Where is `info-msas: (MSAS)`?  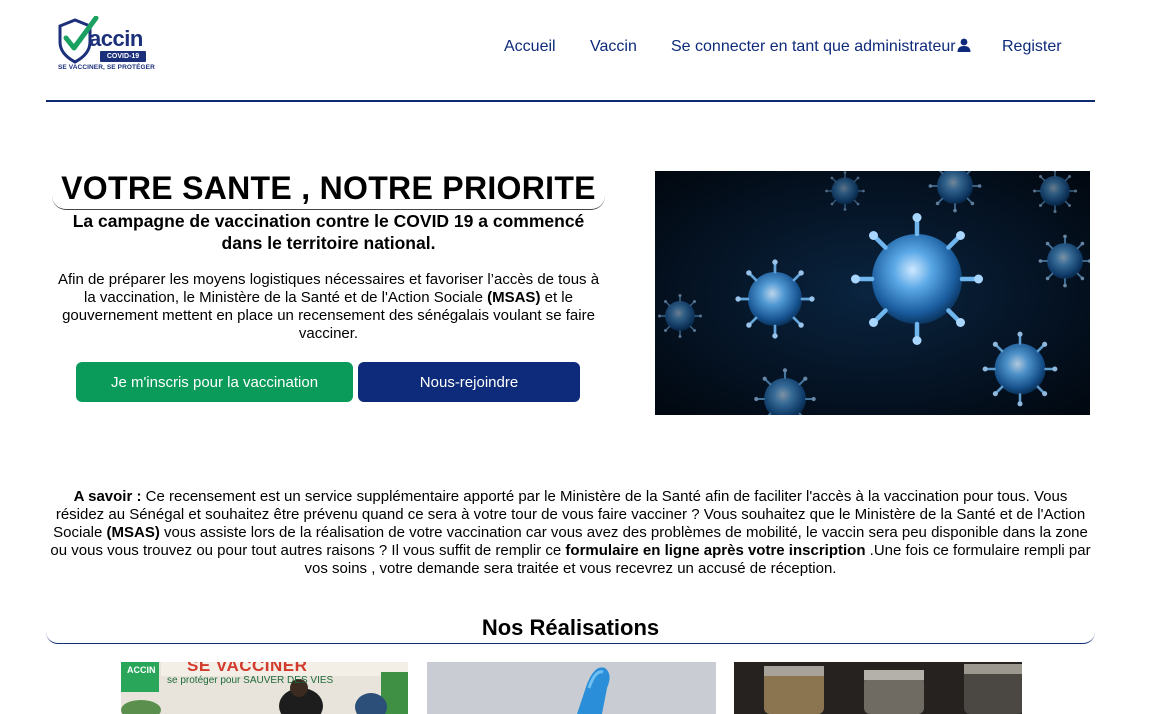 info-msas: (MSAS) is located at coordinates (133, 532).